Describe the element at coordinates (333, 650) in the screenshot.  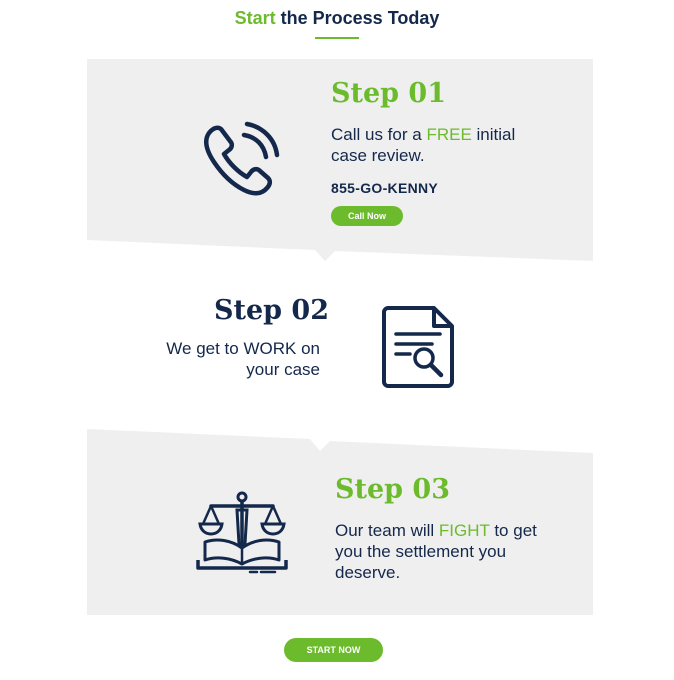
I see `start-now-button: START NOW` at that location.